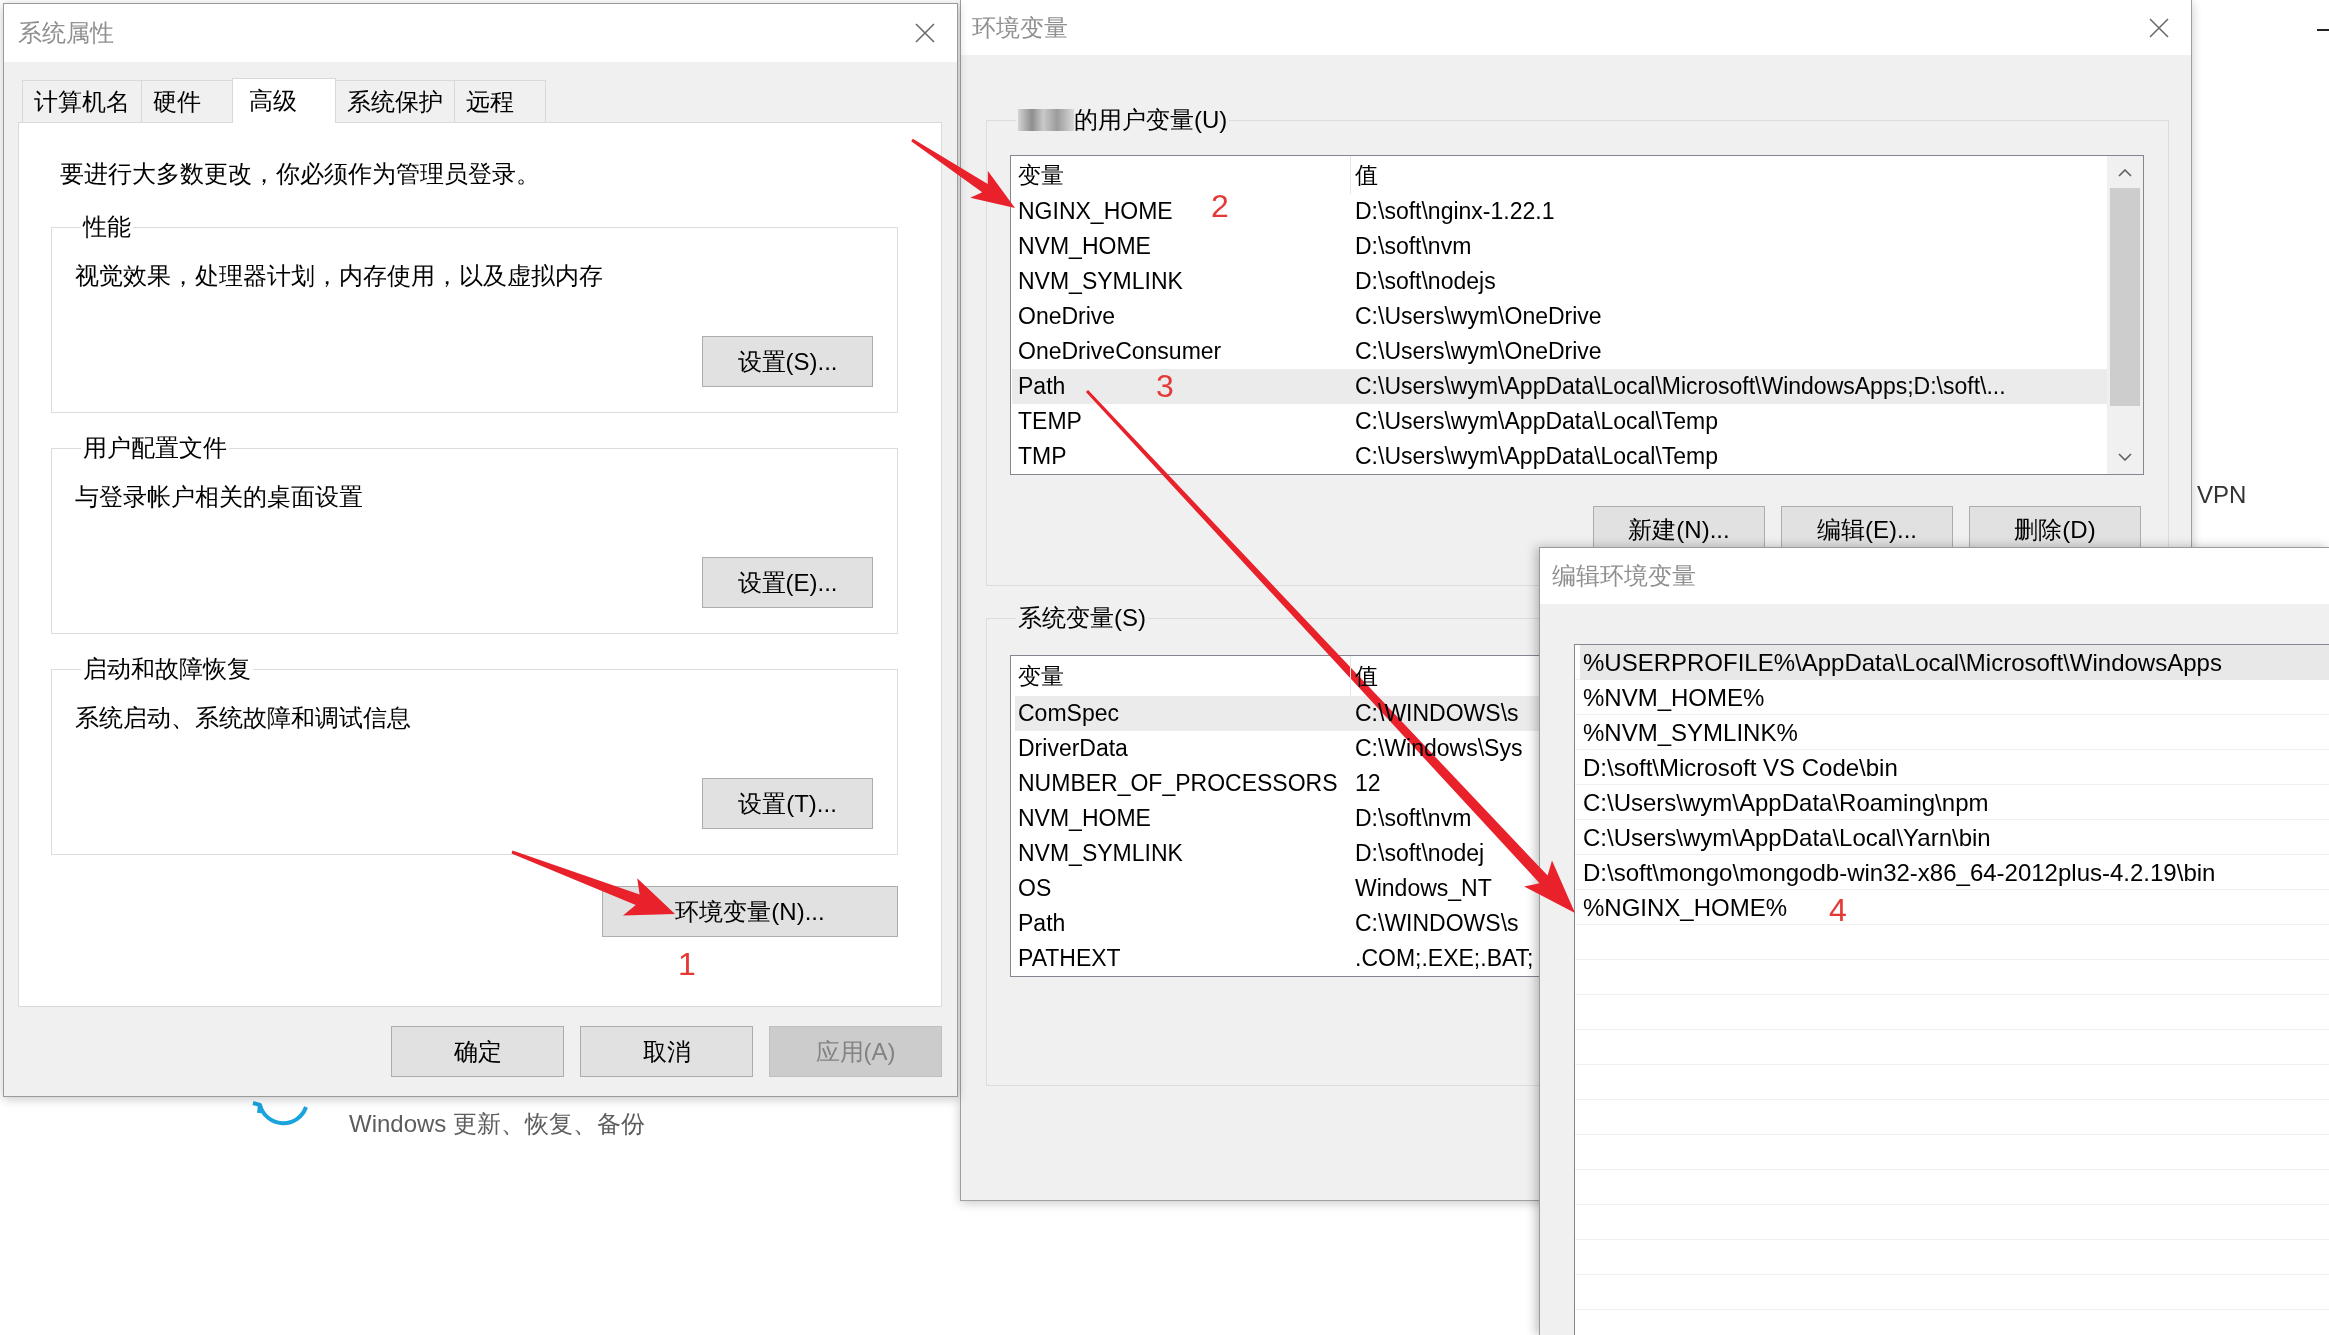  What do you see at coordinates (1954, 732) in the screenshot?
I see `path-entry: %NVM_SYMLINK%` at bounding box center [1954, 732].